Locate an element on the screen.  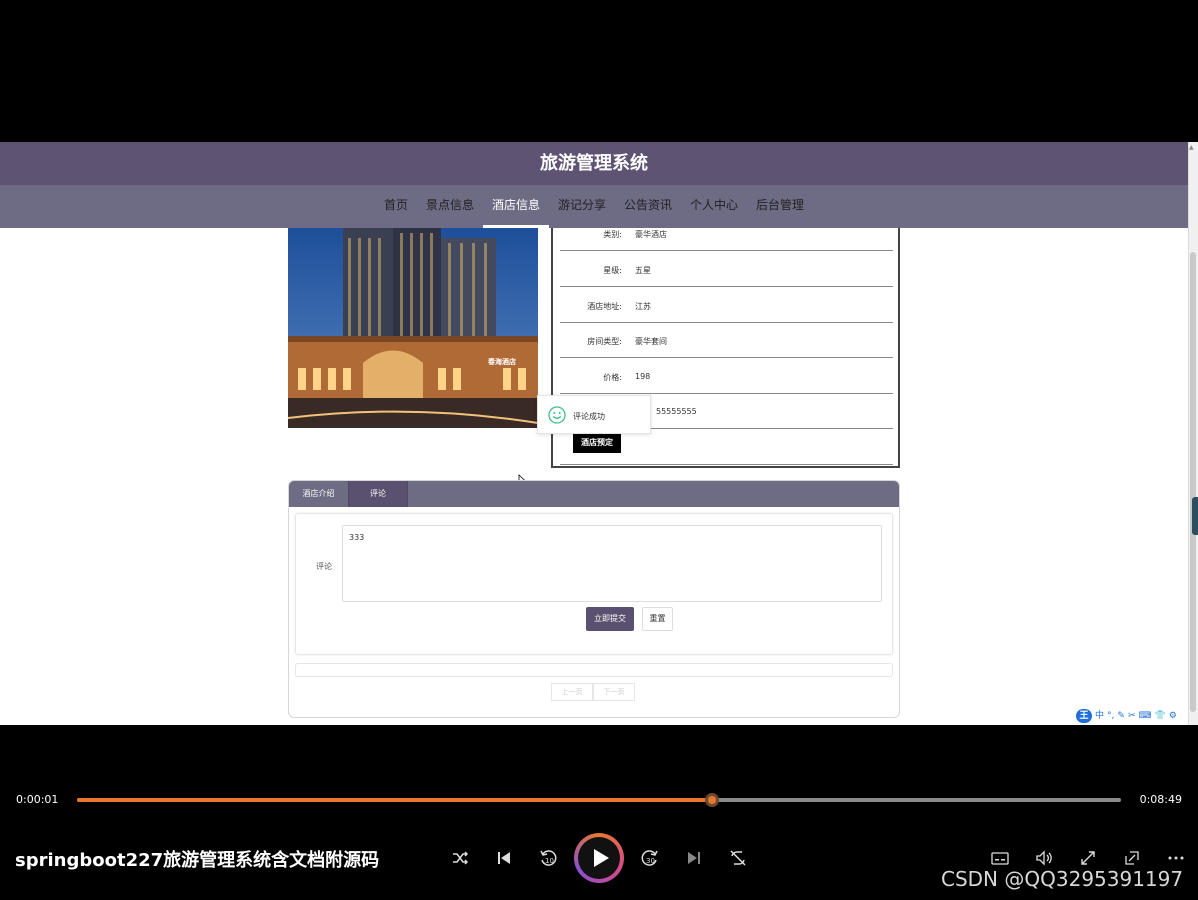
seek-bar is located at coordinates (599, 800).